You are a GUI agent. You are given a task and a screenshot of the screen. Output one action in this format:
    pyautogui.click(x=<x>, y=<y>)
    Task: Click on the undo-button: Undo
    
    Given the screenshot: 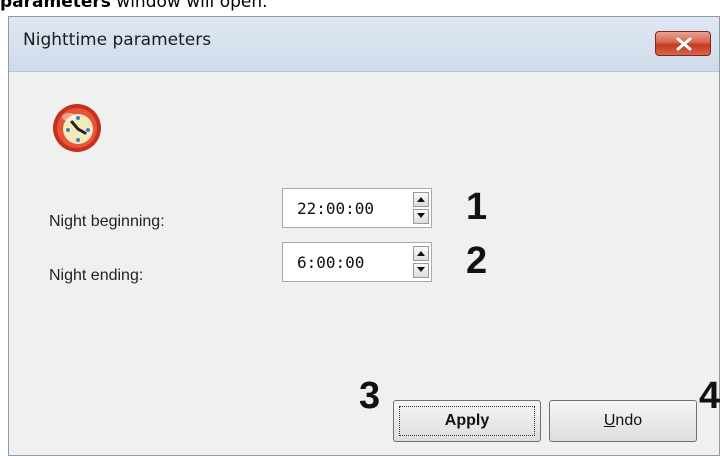 What is the action you would take?
    pyautogui.click(x=623, y=421)
    